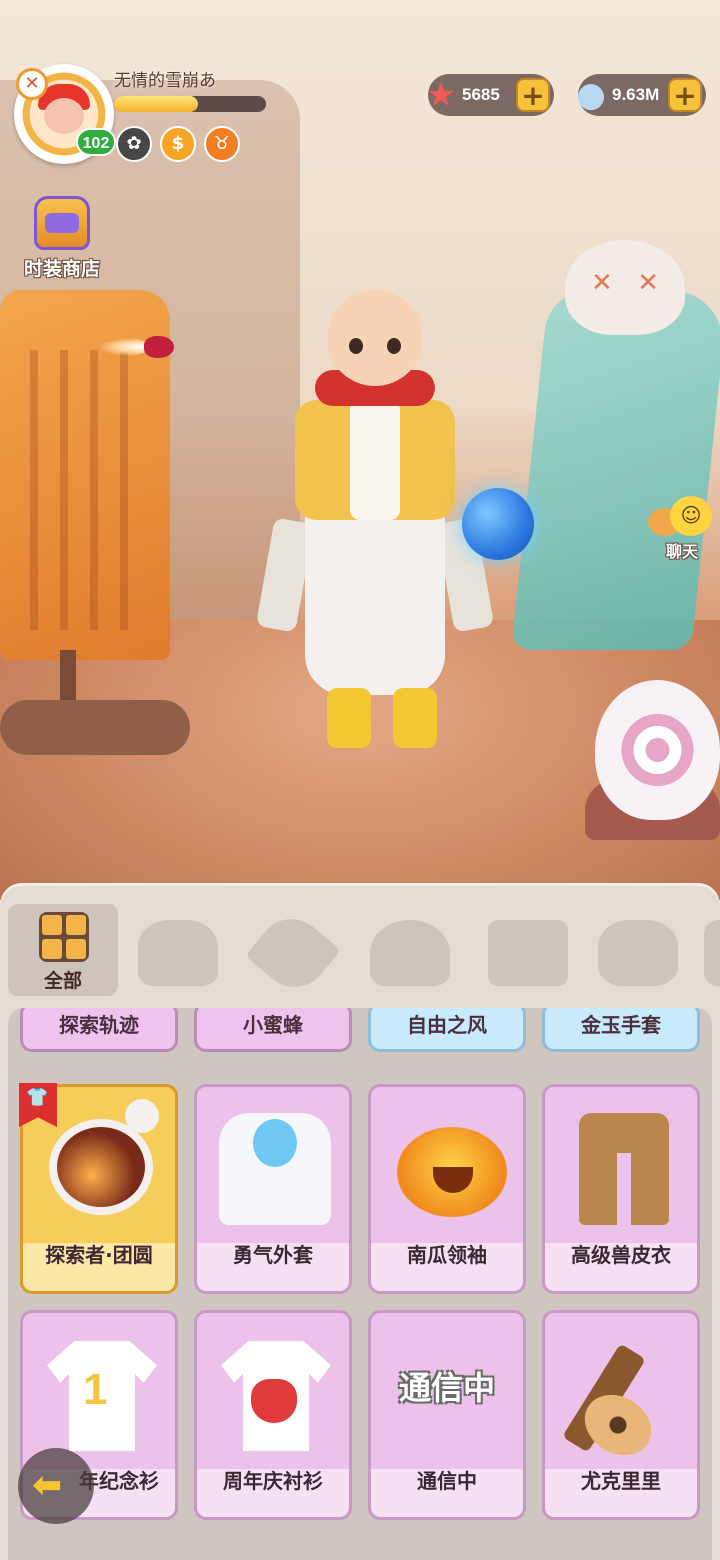 This screenshot has width=720, height=1560. Describe the element at coordinates (415, 718) in the screenshot. I see `character-shoe-right` at that location.